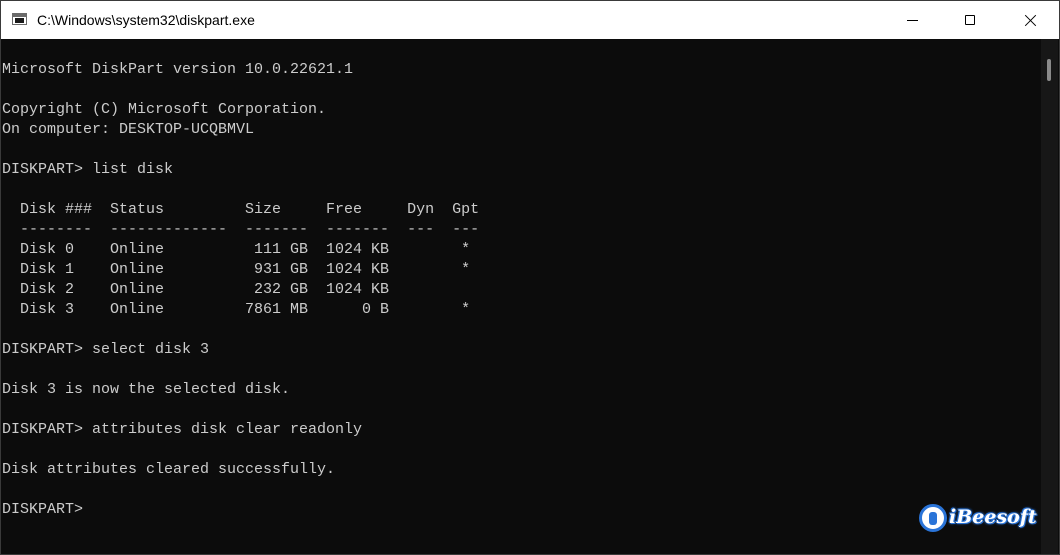 The width and height of the screenshot is (1060, 555). Describe the element at coordinates (47, 509) in the screenshot. I see `console-line: DISKPART>` at that location.